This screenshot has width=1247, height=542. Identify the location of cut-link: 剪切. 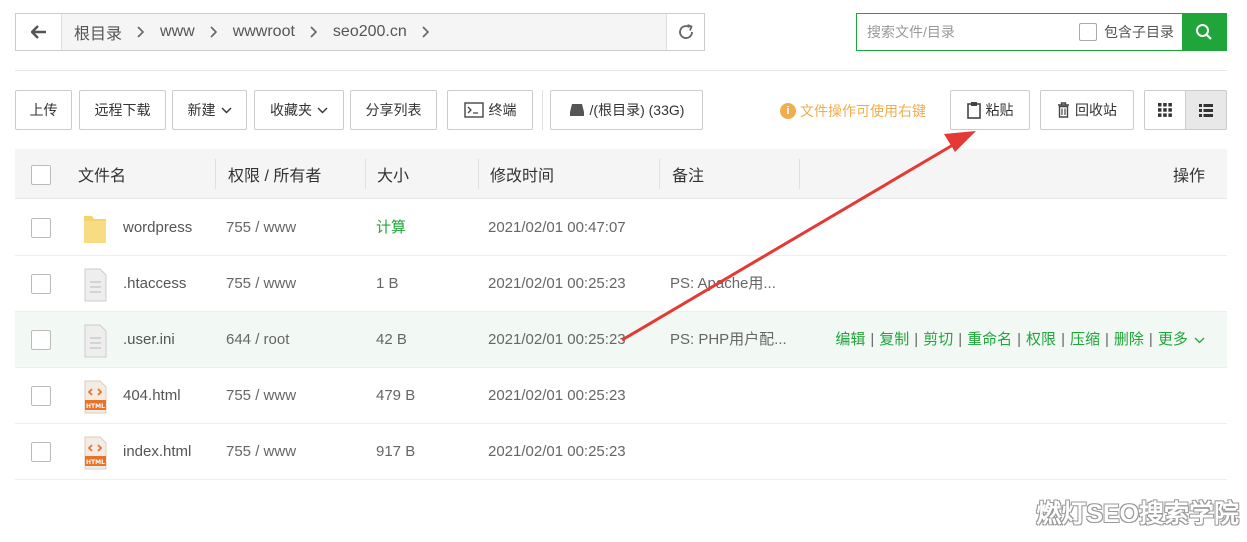
(938, 340).